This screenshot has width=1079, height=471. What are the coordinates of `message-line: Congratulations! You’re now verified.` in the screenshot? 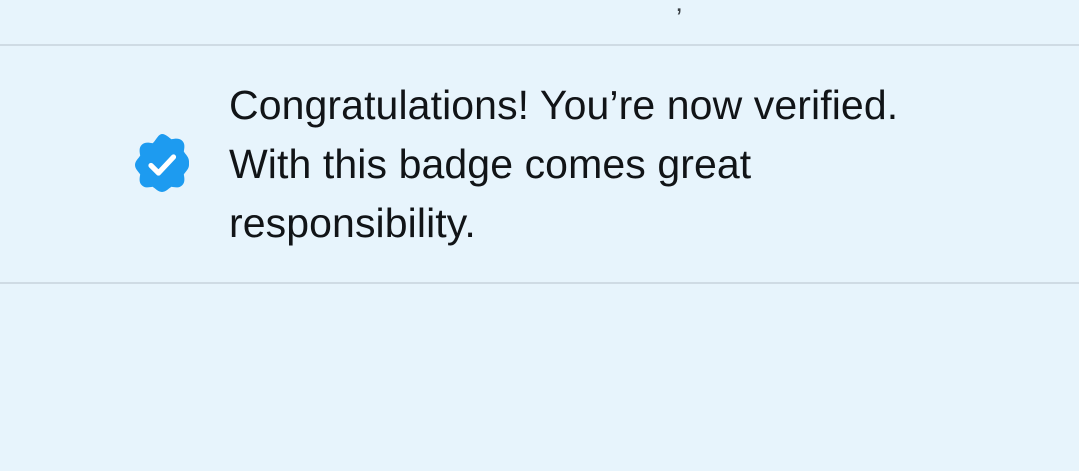 It's located at (564, 105).